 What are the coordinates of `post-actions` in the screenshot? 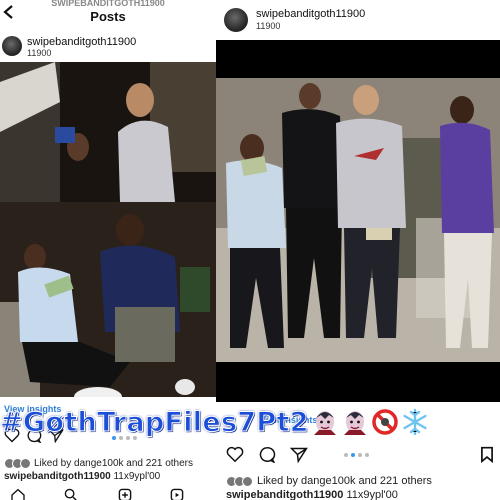 It's located at (267, 457).